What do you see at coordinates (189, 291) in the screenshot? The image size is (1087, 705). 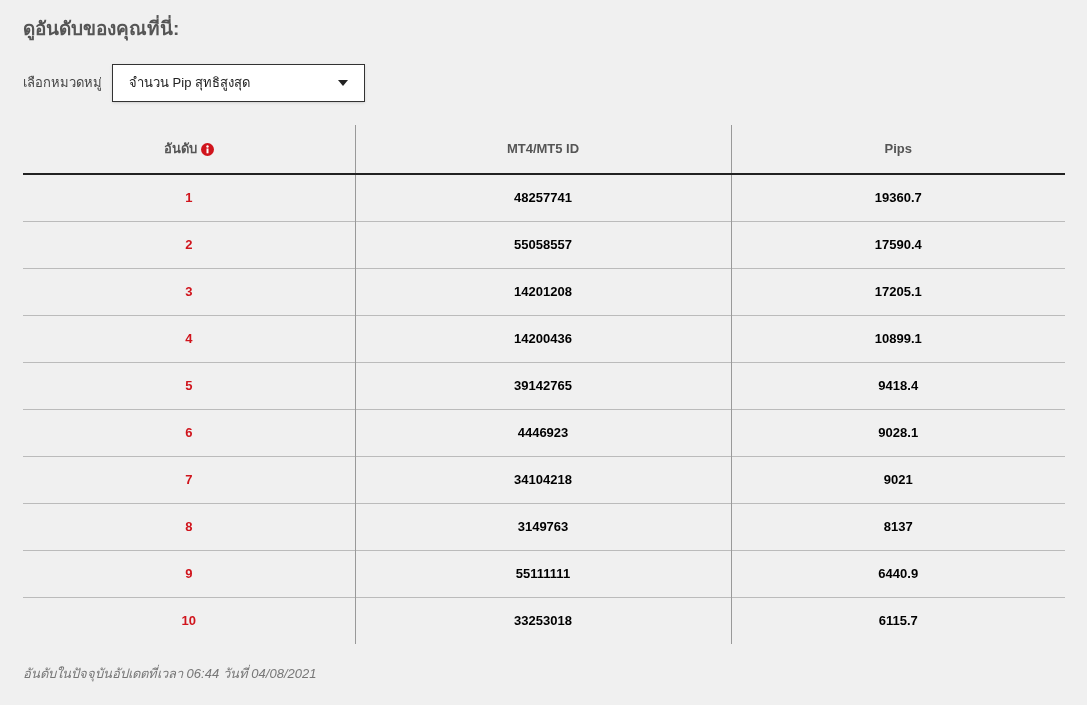 I see `rank-cell: 3` at bounding box center [189, 291].